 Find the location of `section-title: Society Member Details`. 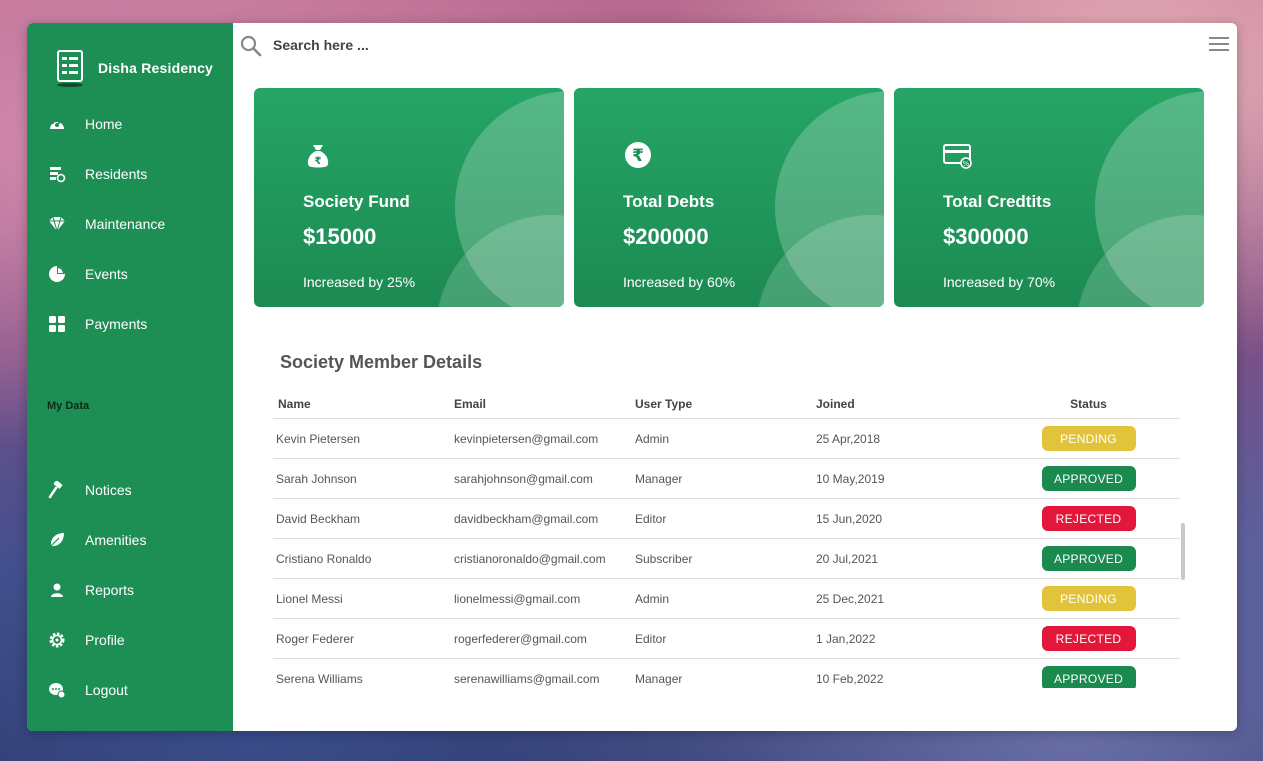

section-title: Society Member Details is located at coordinates (381, 362).